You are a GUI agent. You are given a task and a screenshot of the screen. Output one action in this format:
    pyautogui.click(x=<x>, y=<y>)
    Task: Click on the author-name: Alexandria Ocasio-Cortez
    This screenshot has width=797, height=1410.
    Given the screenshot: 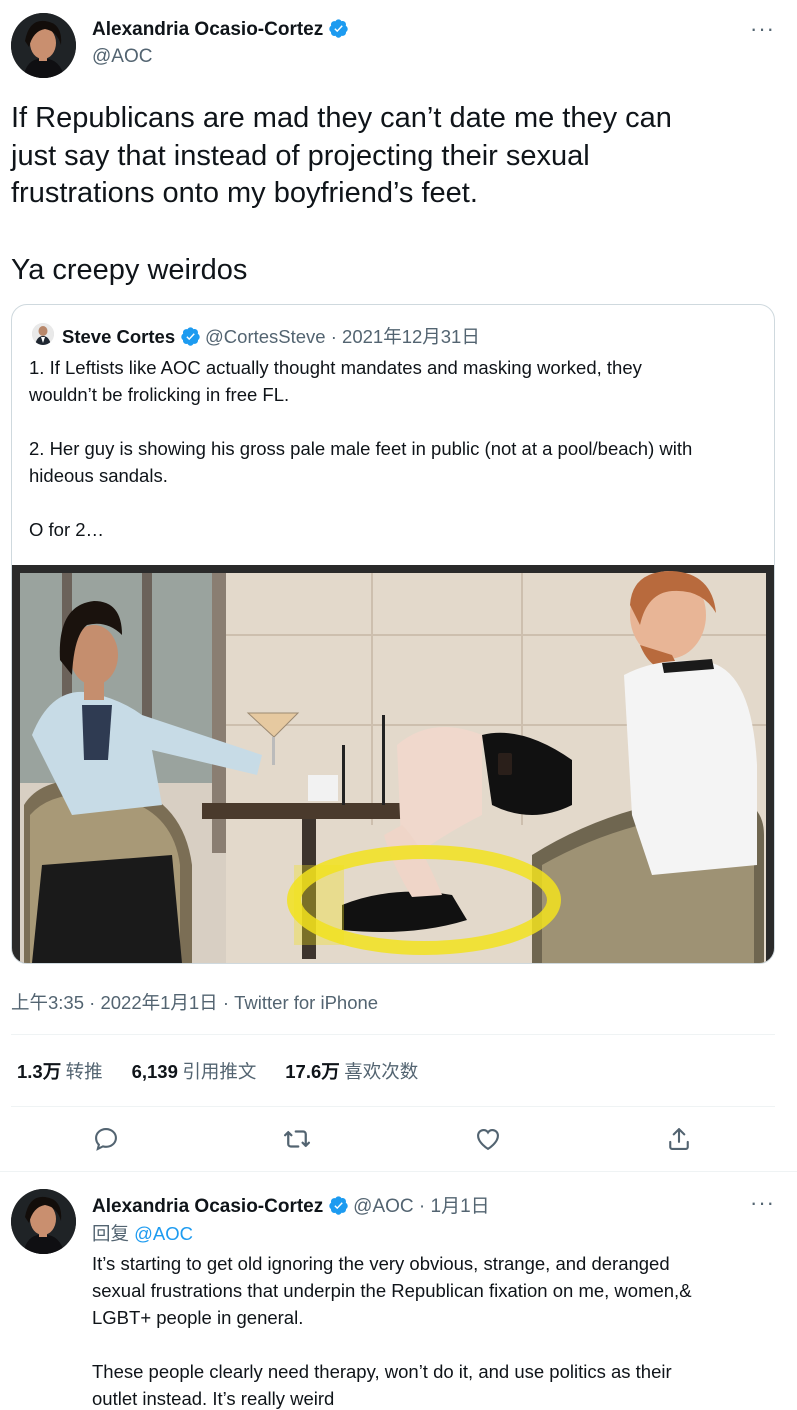 What is the action you would take?
    pyautogui.click(x=207, y=29)
    